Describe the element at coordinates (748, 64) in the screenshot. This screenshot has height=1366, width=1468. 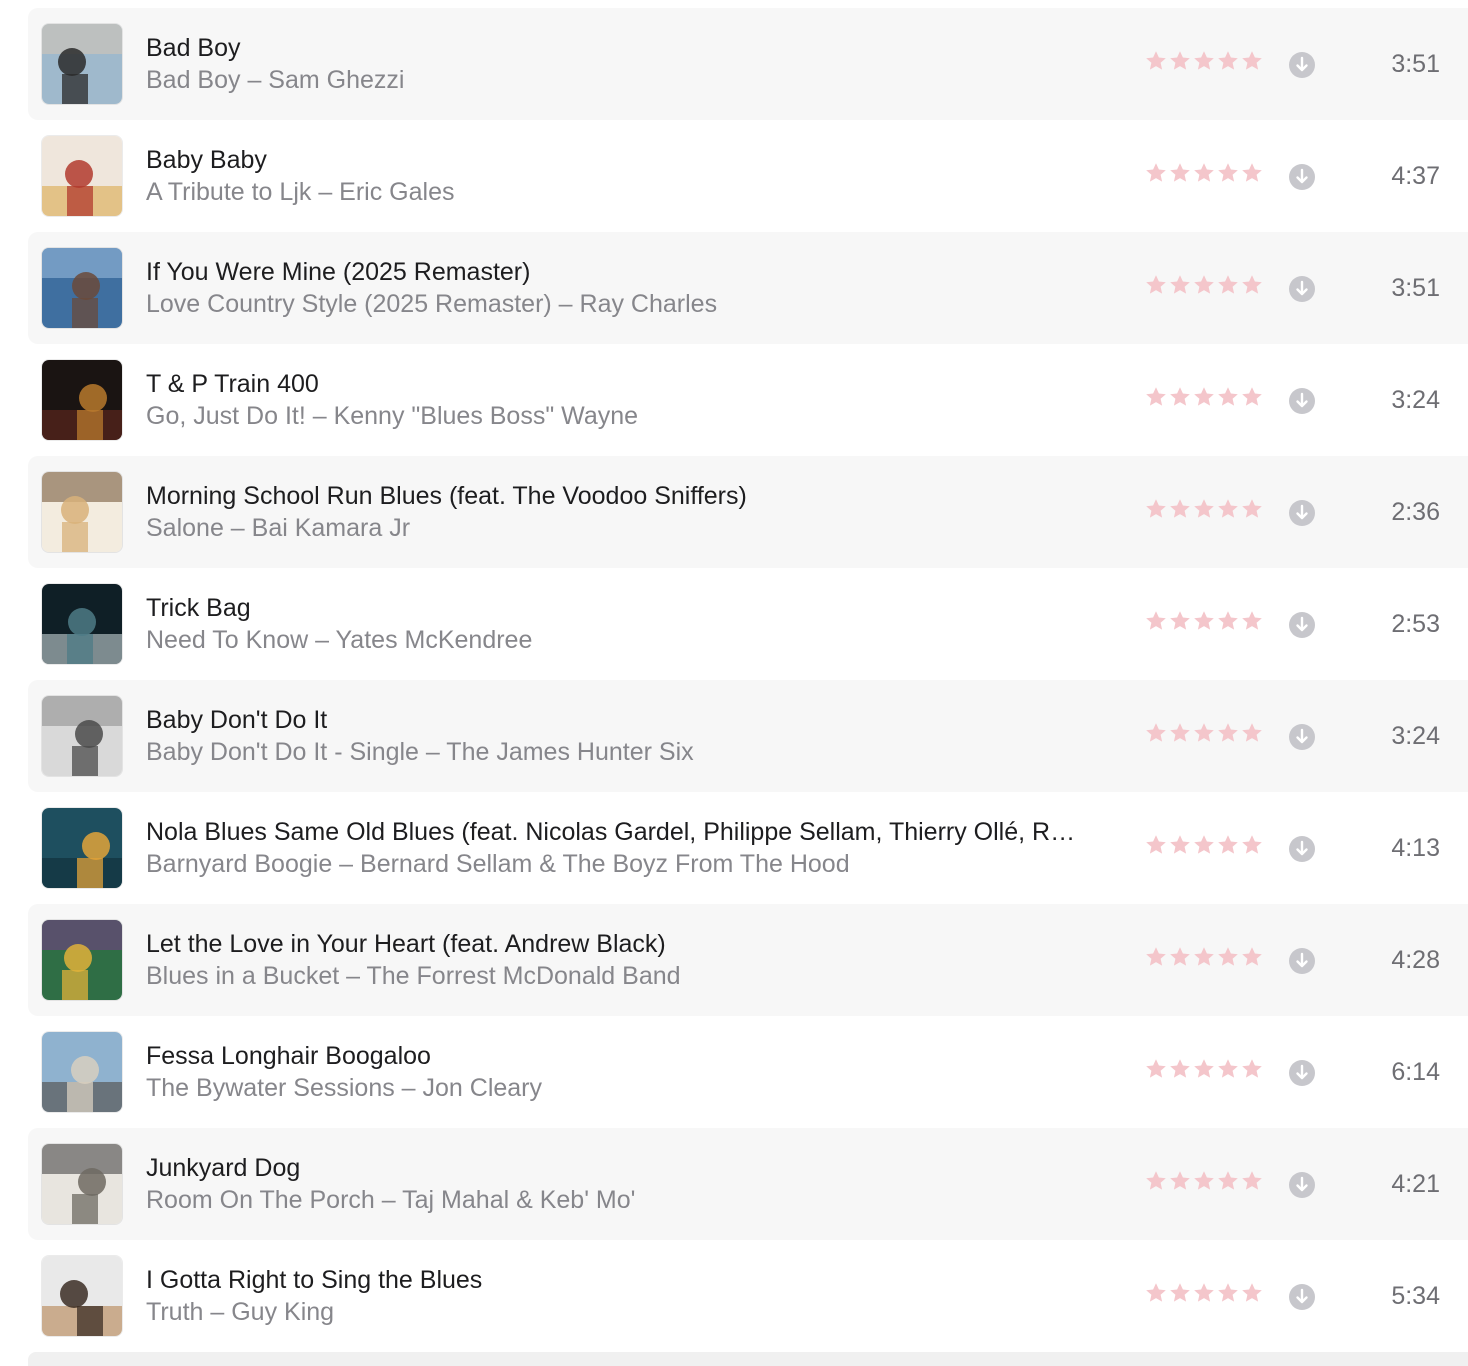
I see `track-row: Bad Boy Bad Boy – Sam Ghezzi 3:51` at that location.